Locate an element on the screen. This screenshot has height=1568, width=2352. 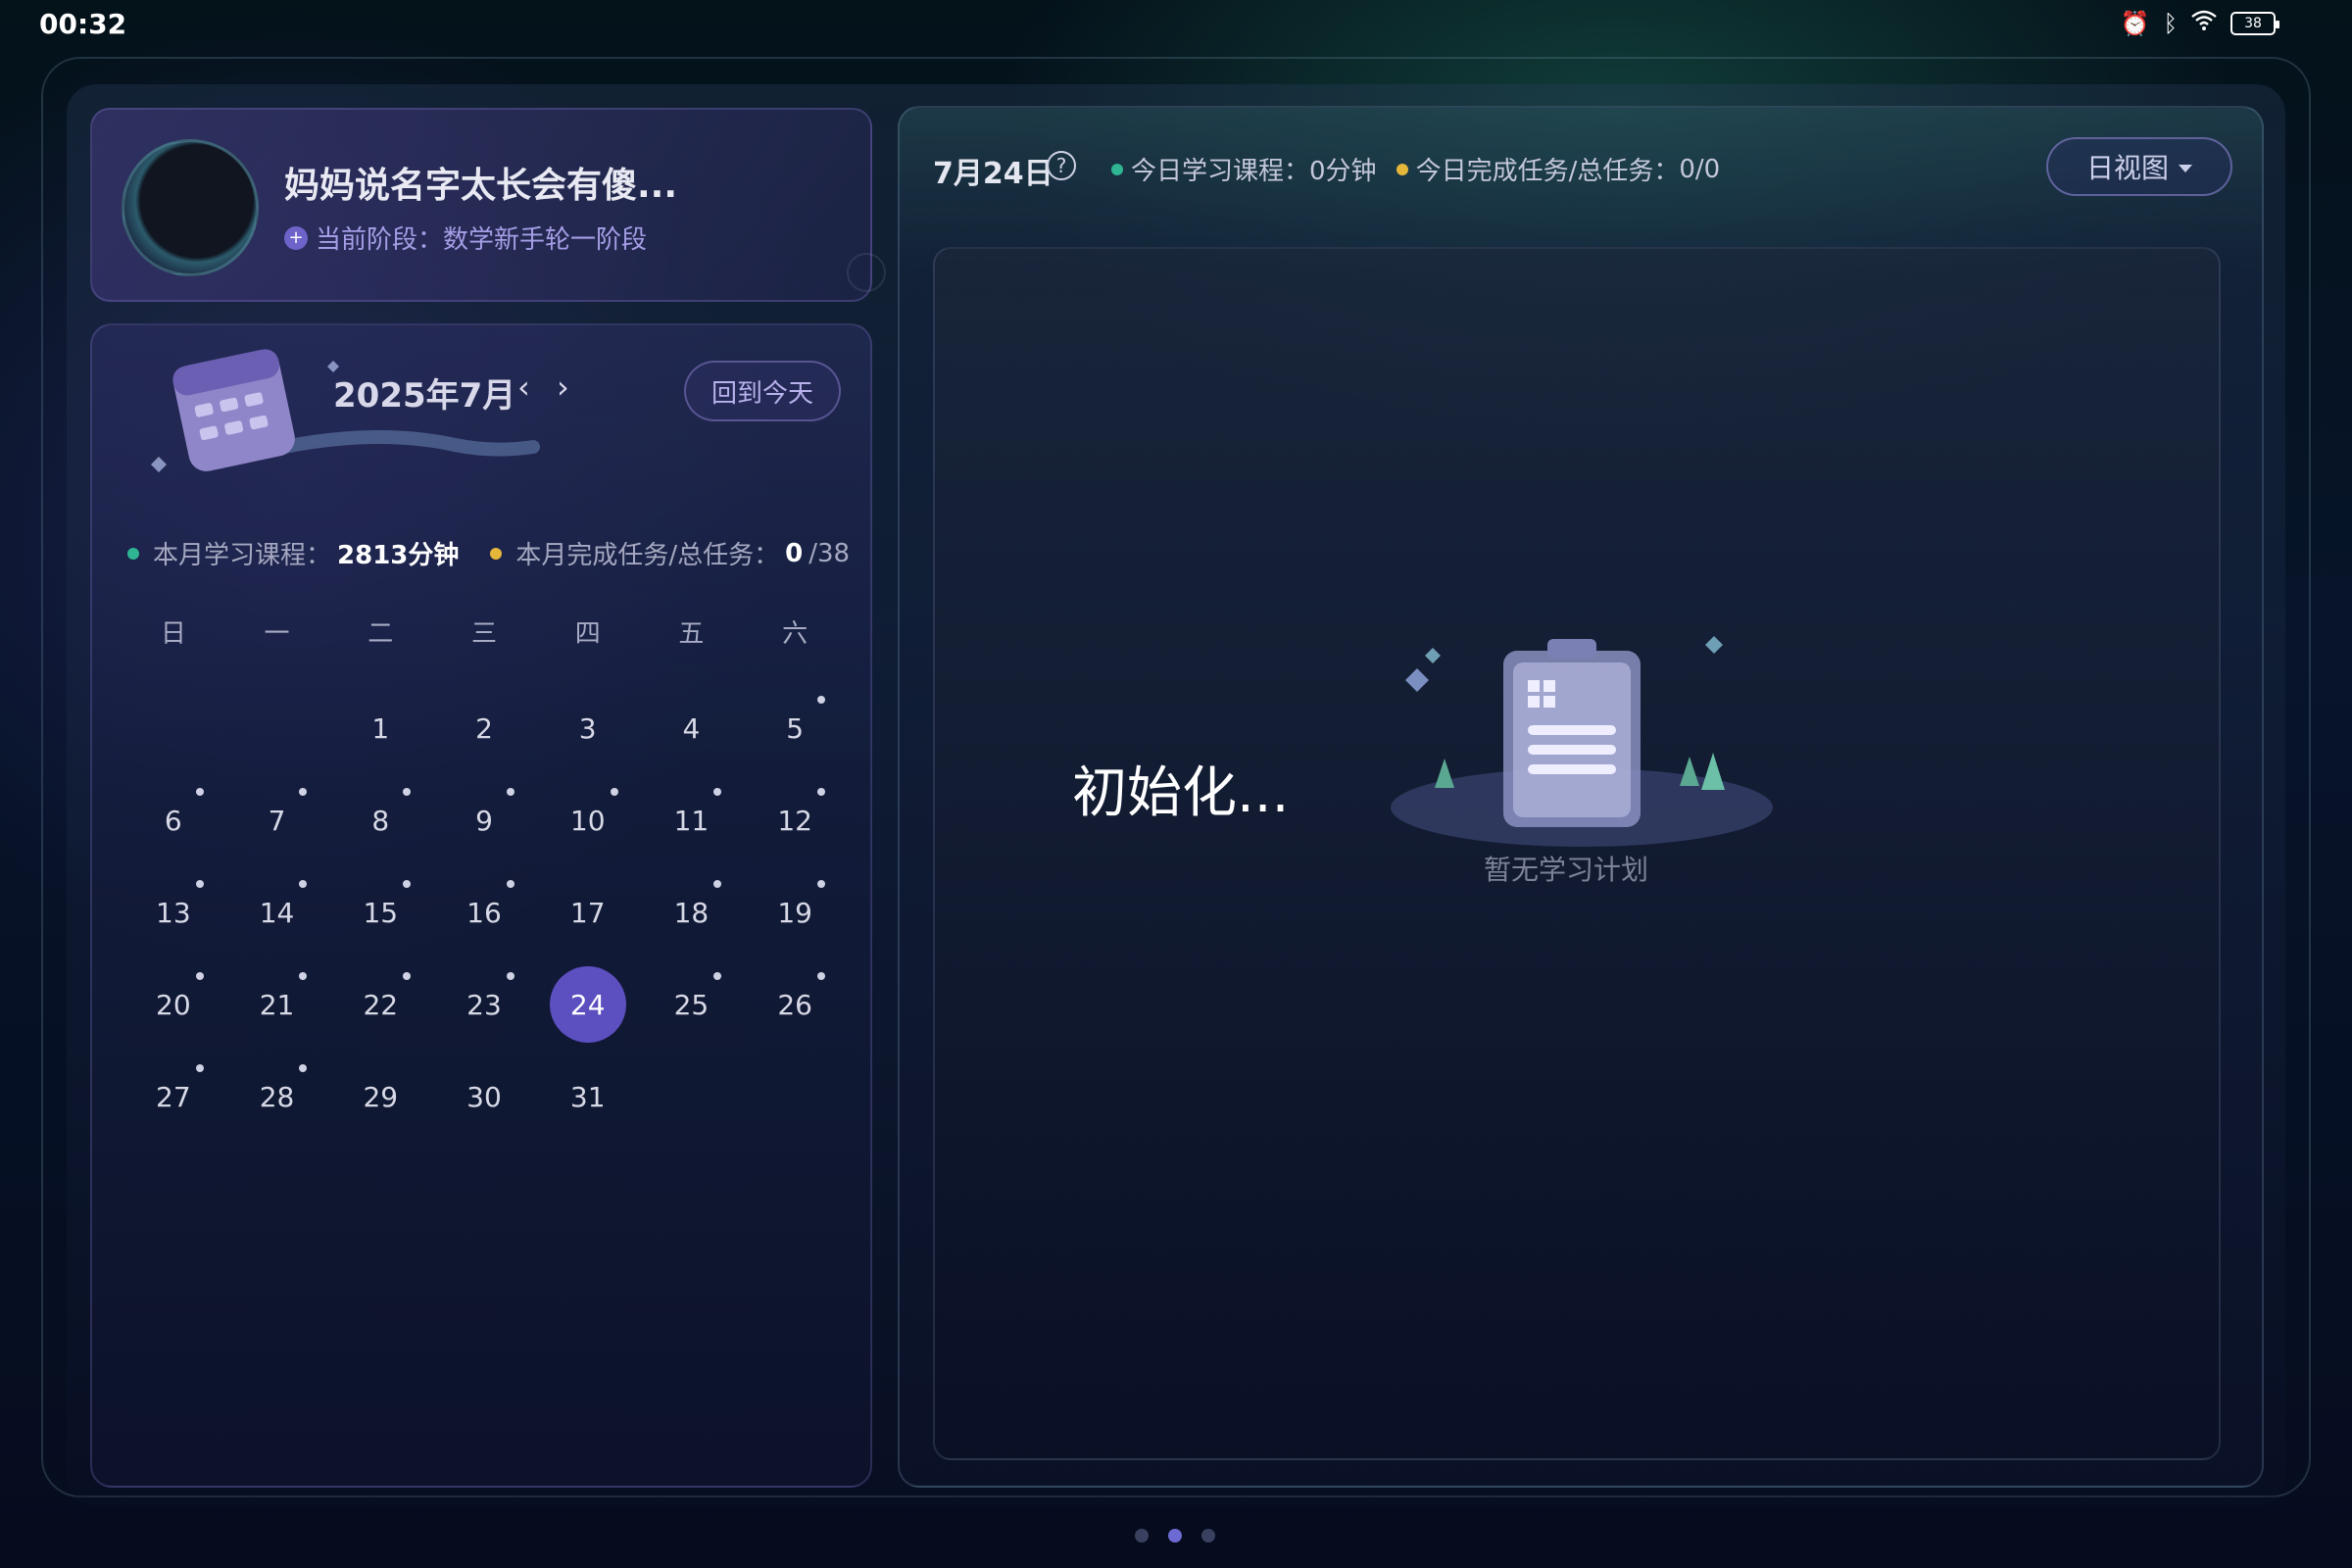
calendar-day: 31 is located at coordinates (588, 1097).